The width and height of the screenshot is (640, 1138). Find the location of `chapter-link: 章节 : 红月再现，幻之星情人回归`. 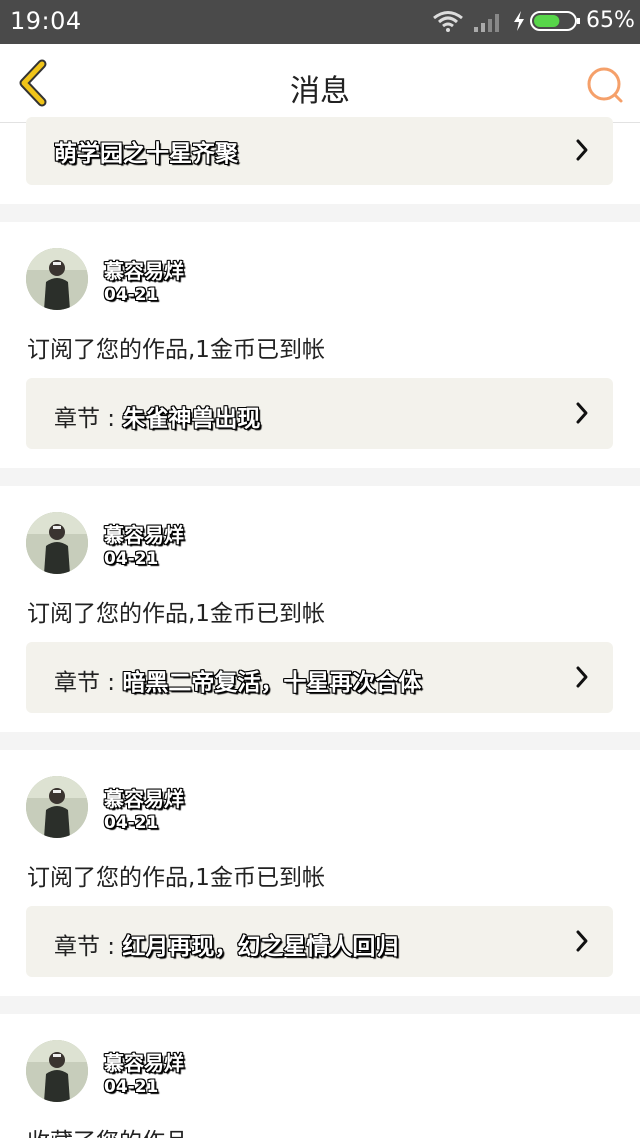

chapter-link: 章节 : 红月再现，幻之星情人回归 is located at coordinates (319, 941).